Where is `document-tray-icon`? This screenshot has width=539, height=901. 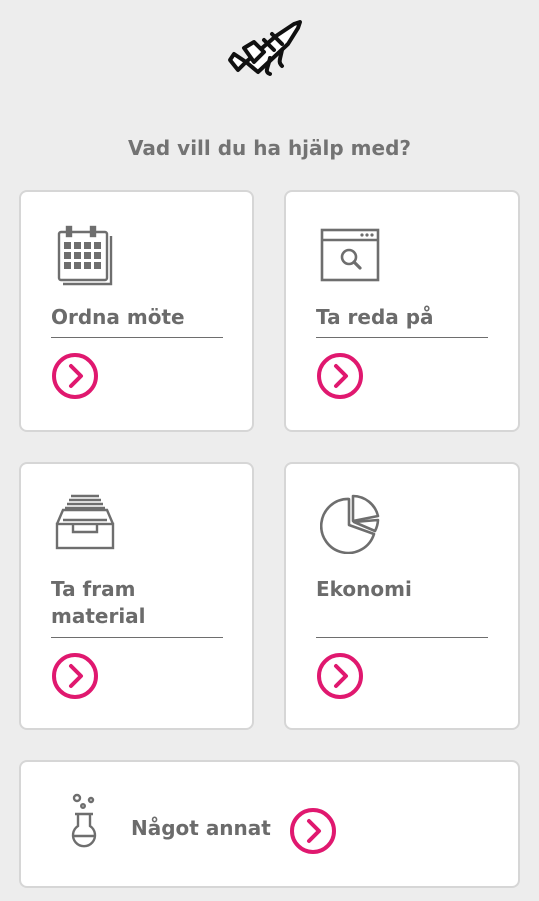 document-tray-icon is located at coordinates (85, 522).